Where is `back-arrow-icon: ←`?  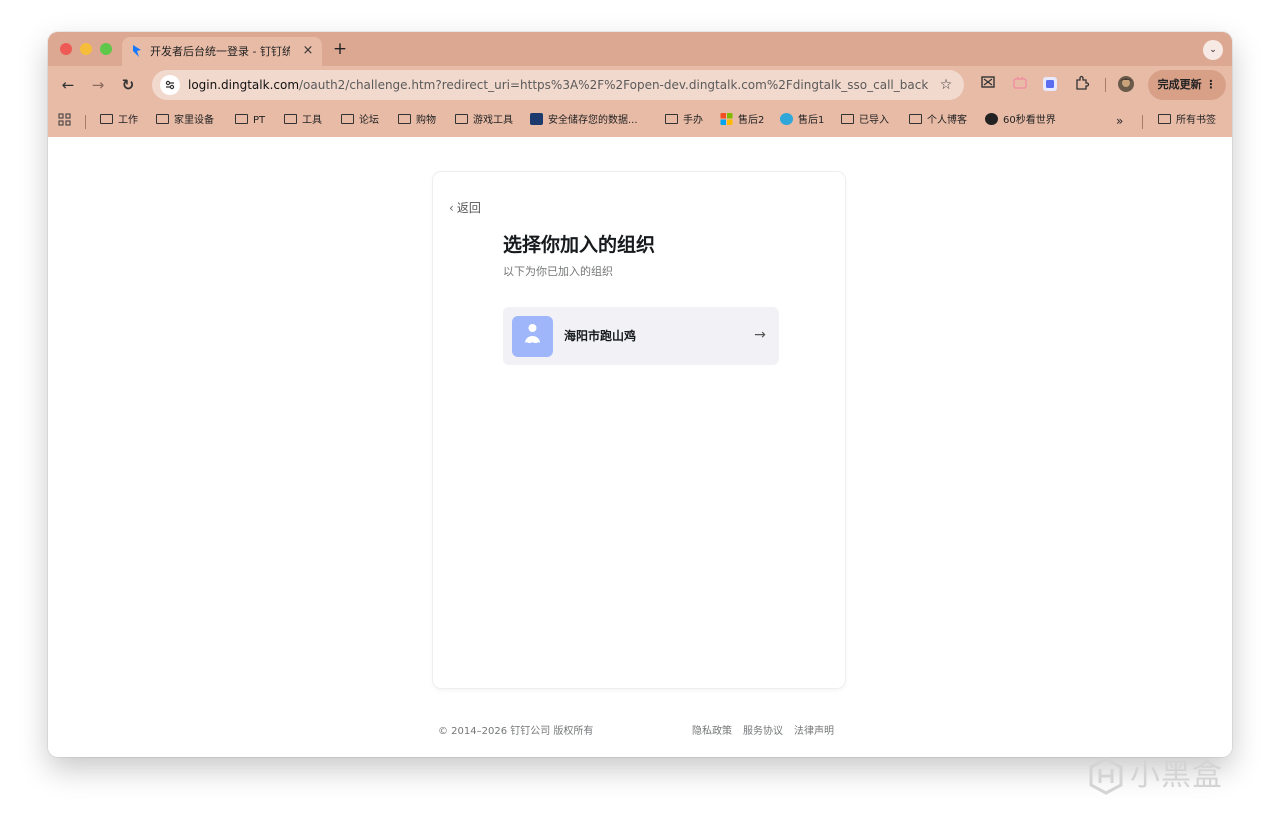
back-arrow-icon: ← is located at coordinates (68, 85).